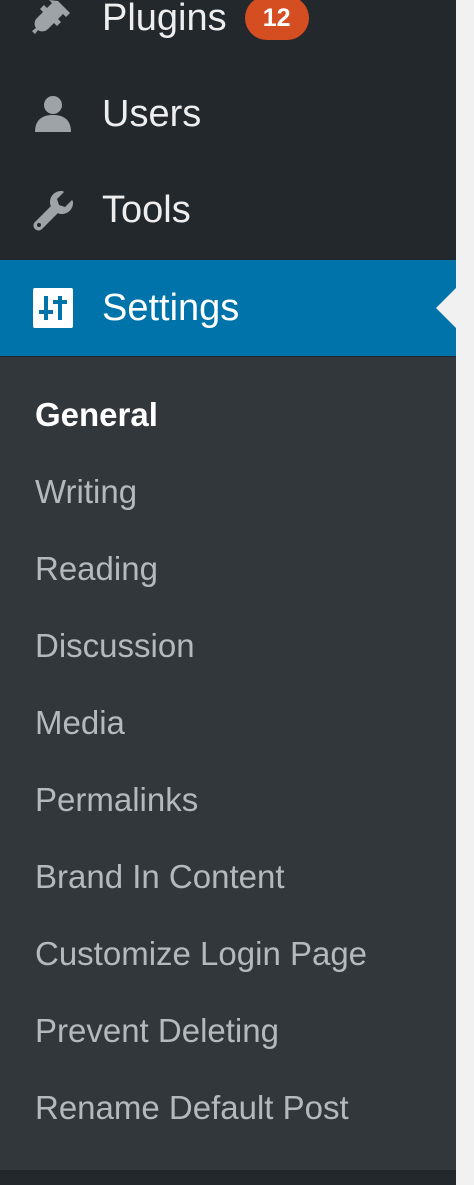 The width and height of the screenshot is (474, 1185). Describe the element at coordinates (164, 19) in the screenshot. I see `menu-item-label: Plugins` at that location.